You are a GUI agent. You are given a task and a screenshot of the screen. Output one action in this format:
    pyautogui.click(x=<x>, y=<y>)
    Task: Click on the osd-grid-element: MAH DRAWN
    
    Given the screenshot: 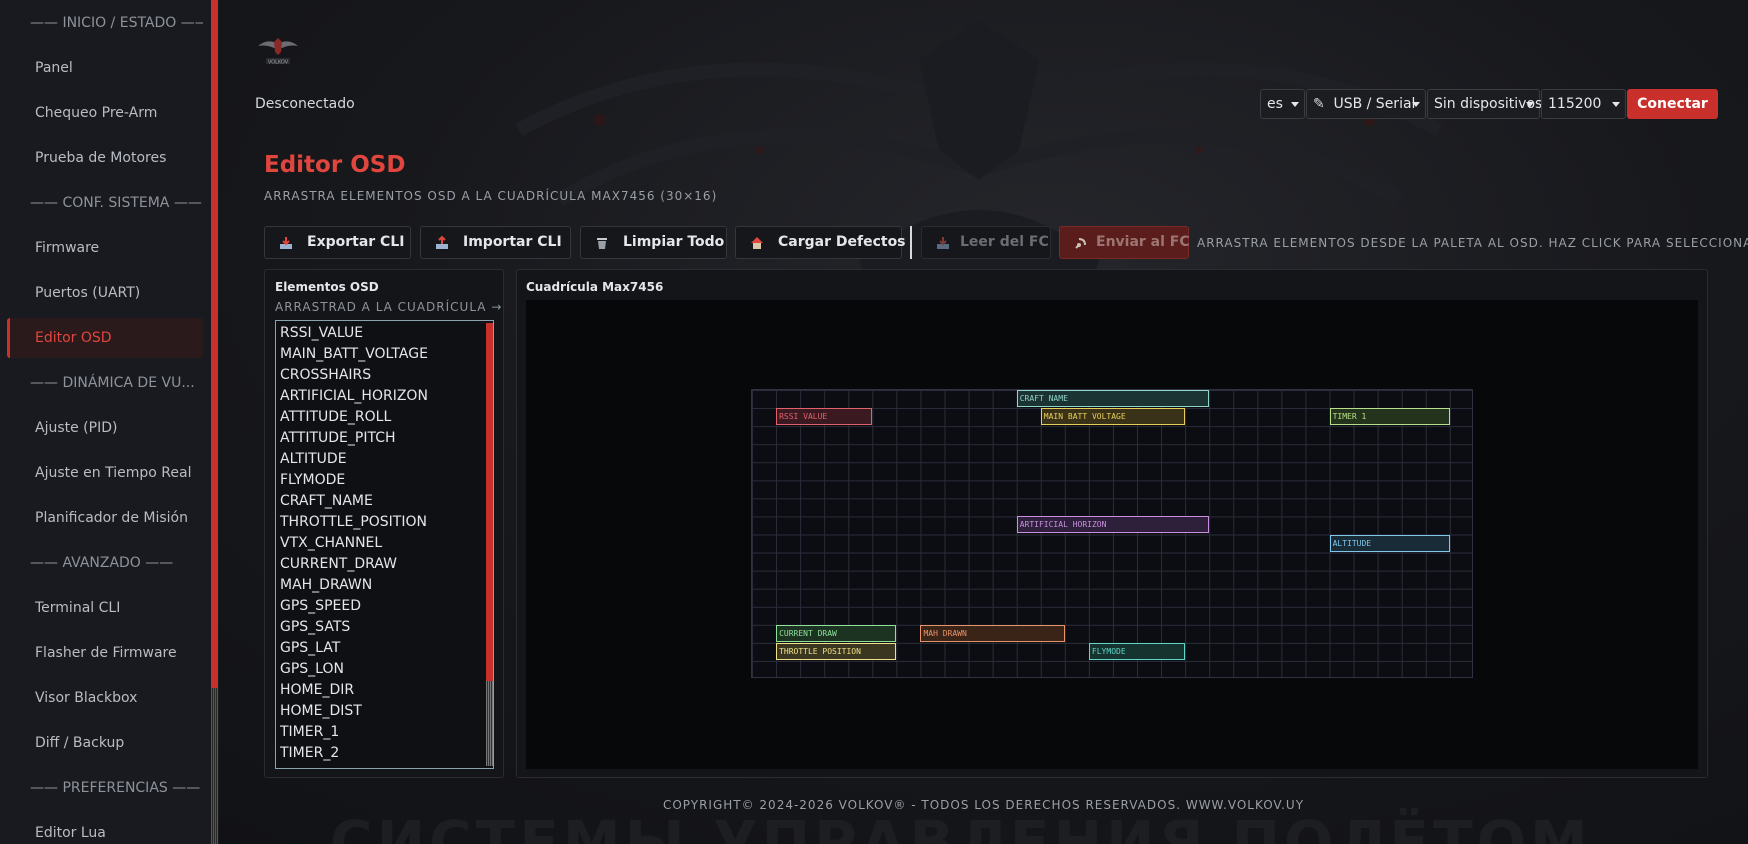 What is the action you would take?
    pyautogui.click(x=992, y=633)
    